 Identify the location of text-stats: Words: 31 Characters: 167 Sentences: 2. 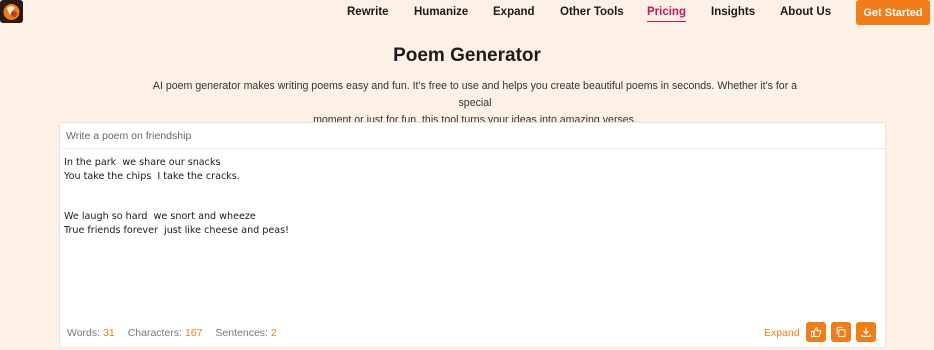
(177, 333).